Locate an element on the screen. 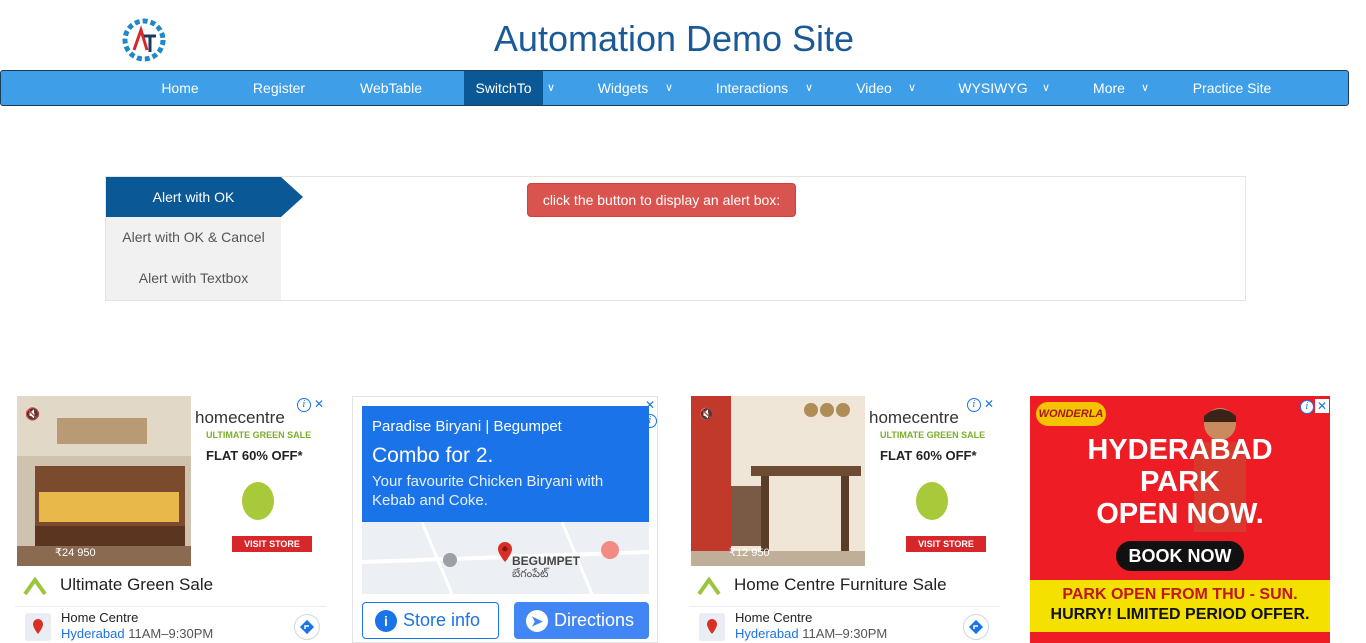 The height and width of the screenshot is (643, 1366). page-title: Automation Demo Site is located at coordinates (674, 38).